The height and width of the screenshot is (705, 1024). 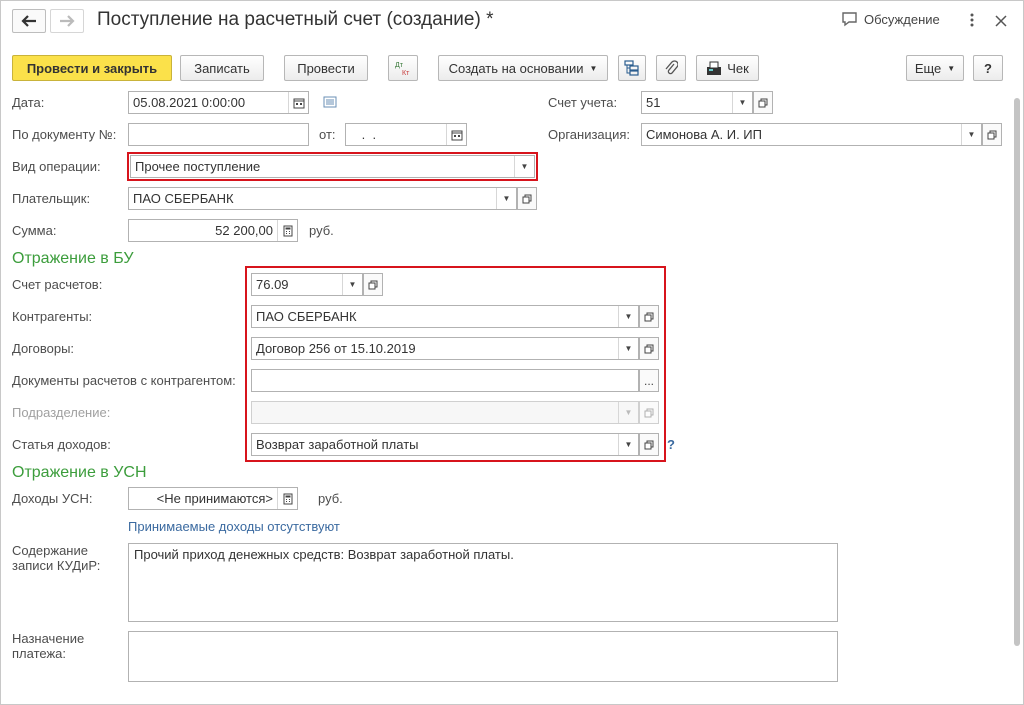 I want to click on from-date-field: . ., so click(x=406, y=134).